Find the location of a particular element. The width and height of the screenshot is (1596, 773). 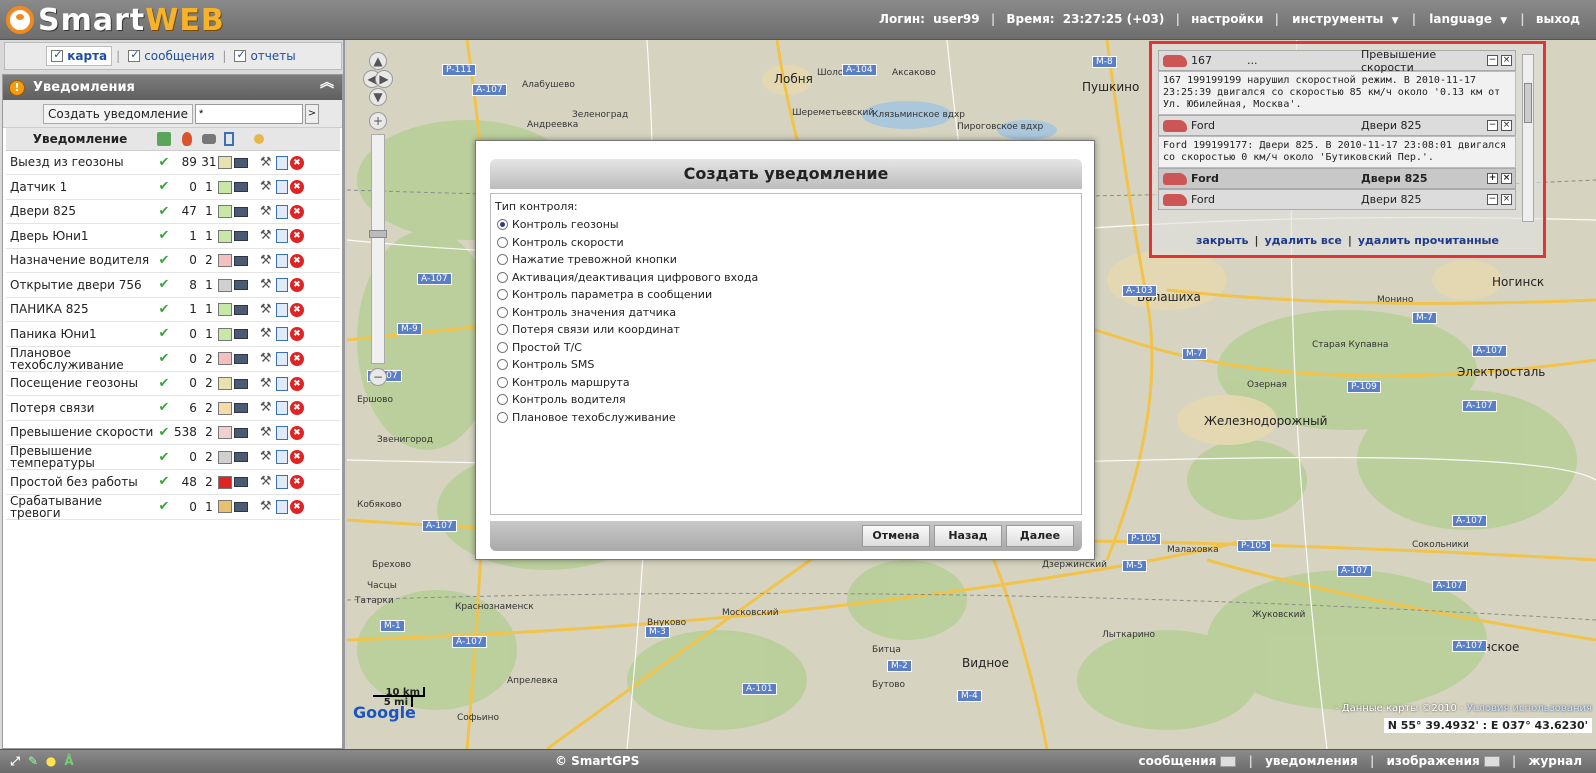

tab-messages: сообщения is located at coordinates (171, 56).